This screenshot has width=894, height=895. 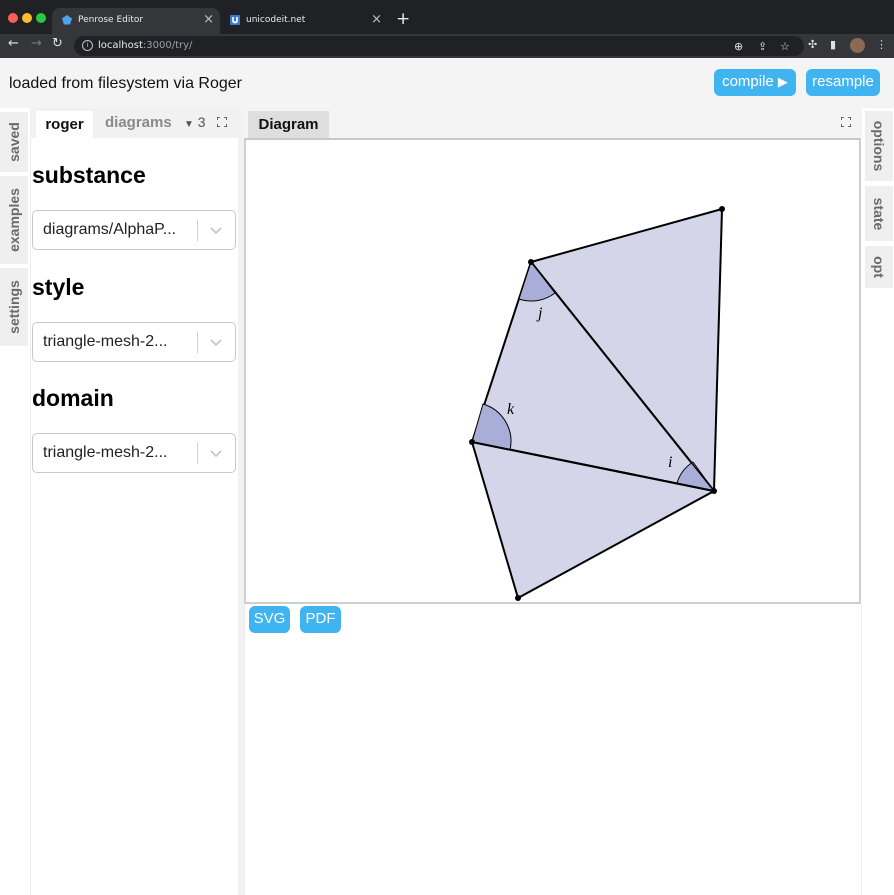 What do you see at coordinates (553, 123) in the screenshot?
I see `diagram-tab-strip` at bounding box center [553, 123].